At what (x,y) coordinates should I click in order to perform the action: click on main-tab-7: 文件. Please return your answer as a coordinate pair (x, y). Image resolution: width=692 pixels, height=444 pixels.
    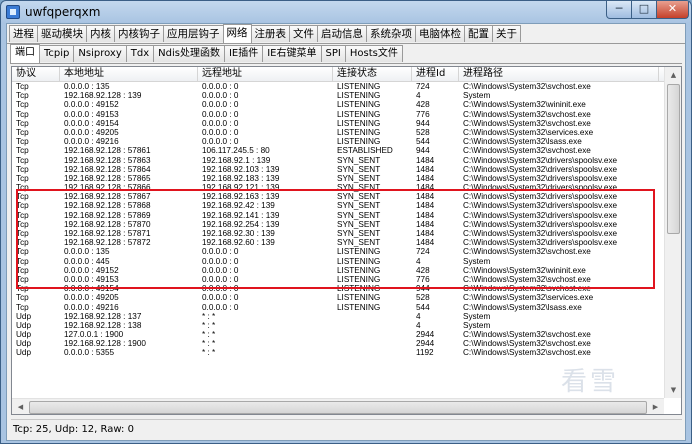
    Looking at the image, I should click on (303, 33).